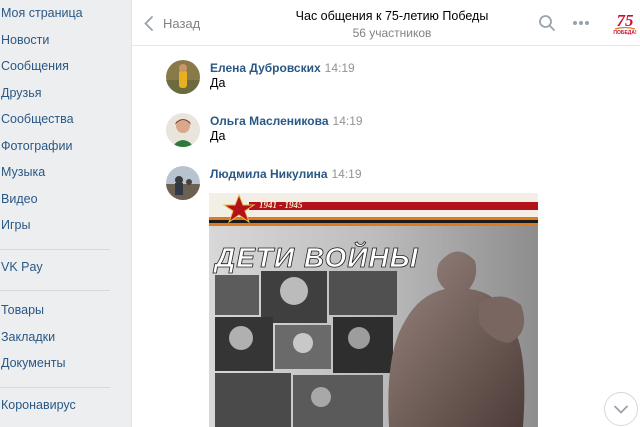 The height and width of the screenshot is (427, 640). Describe the element at coordinates (56, 225) in the screenshot. I see `sidebar-item: Игры` at that location.